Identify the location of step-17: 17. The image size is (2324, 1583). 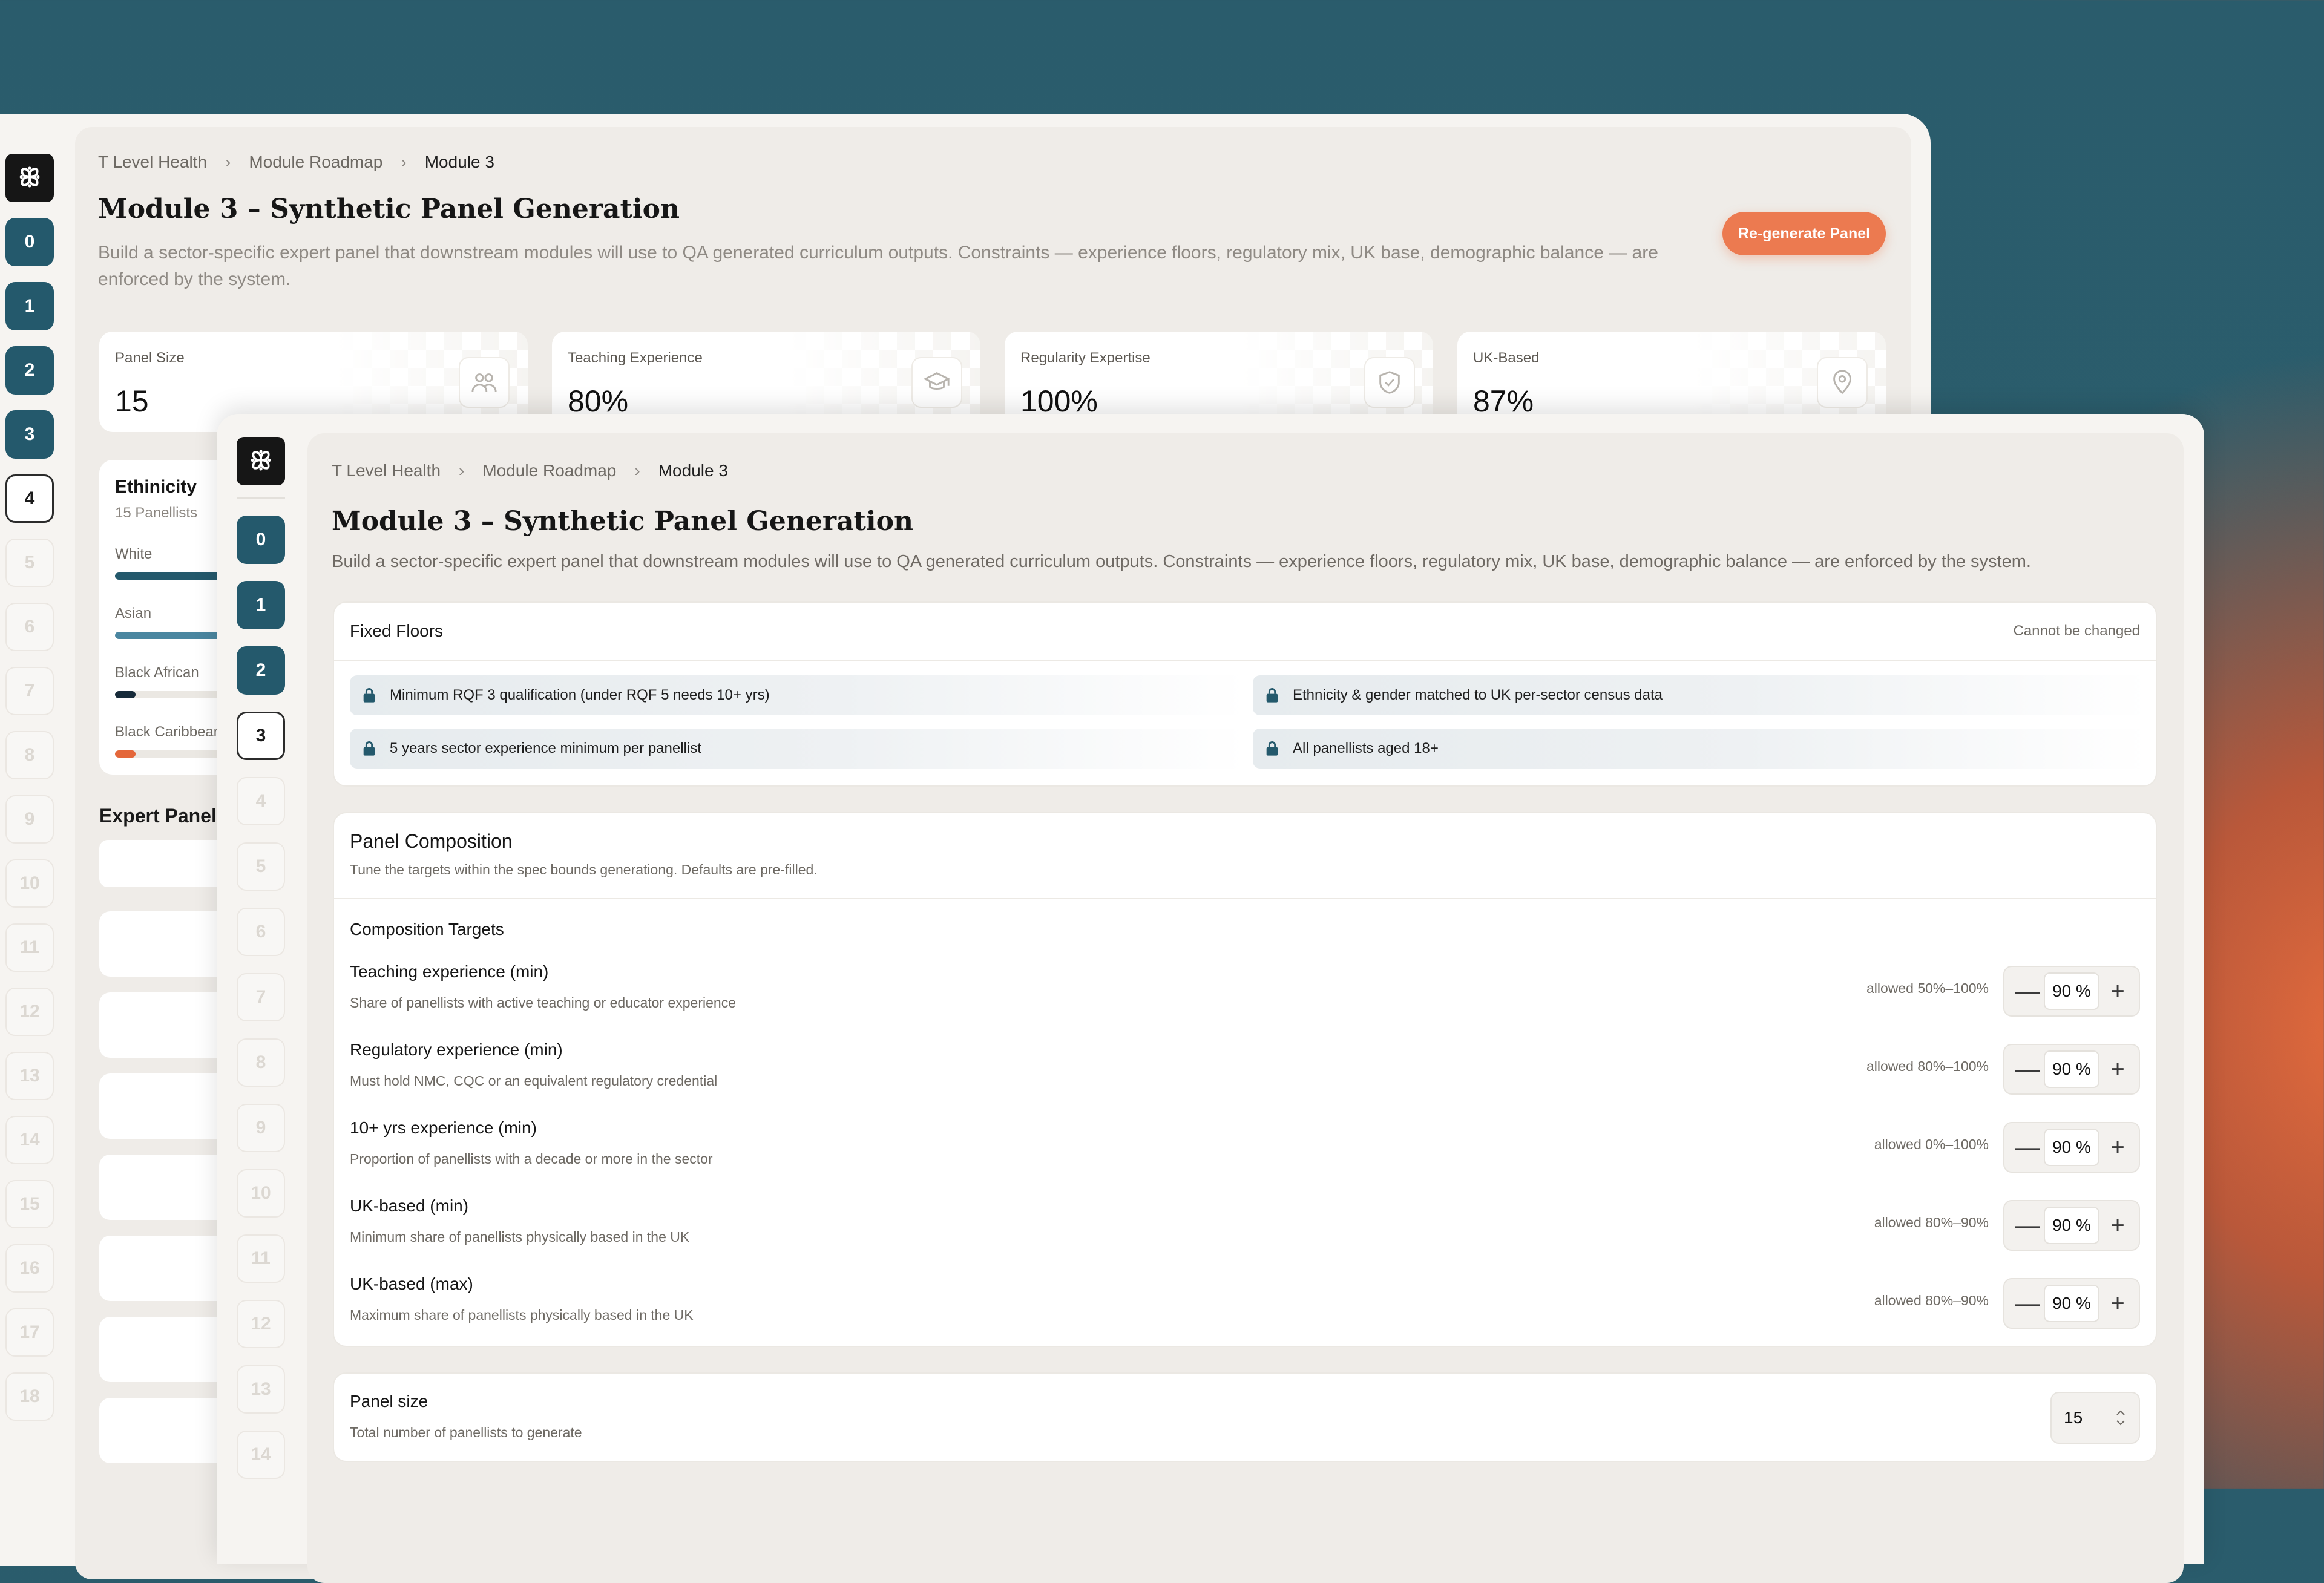
(29, 1332).